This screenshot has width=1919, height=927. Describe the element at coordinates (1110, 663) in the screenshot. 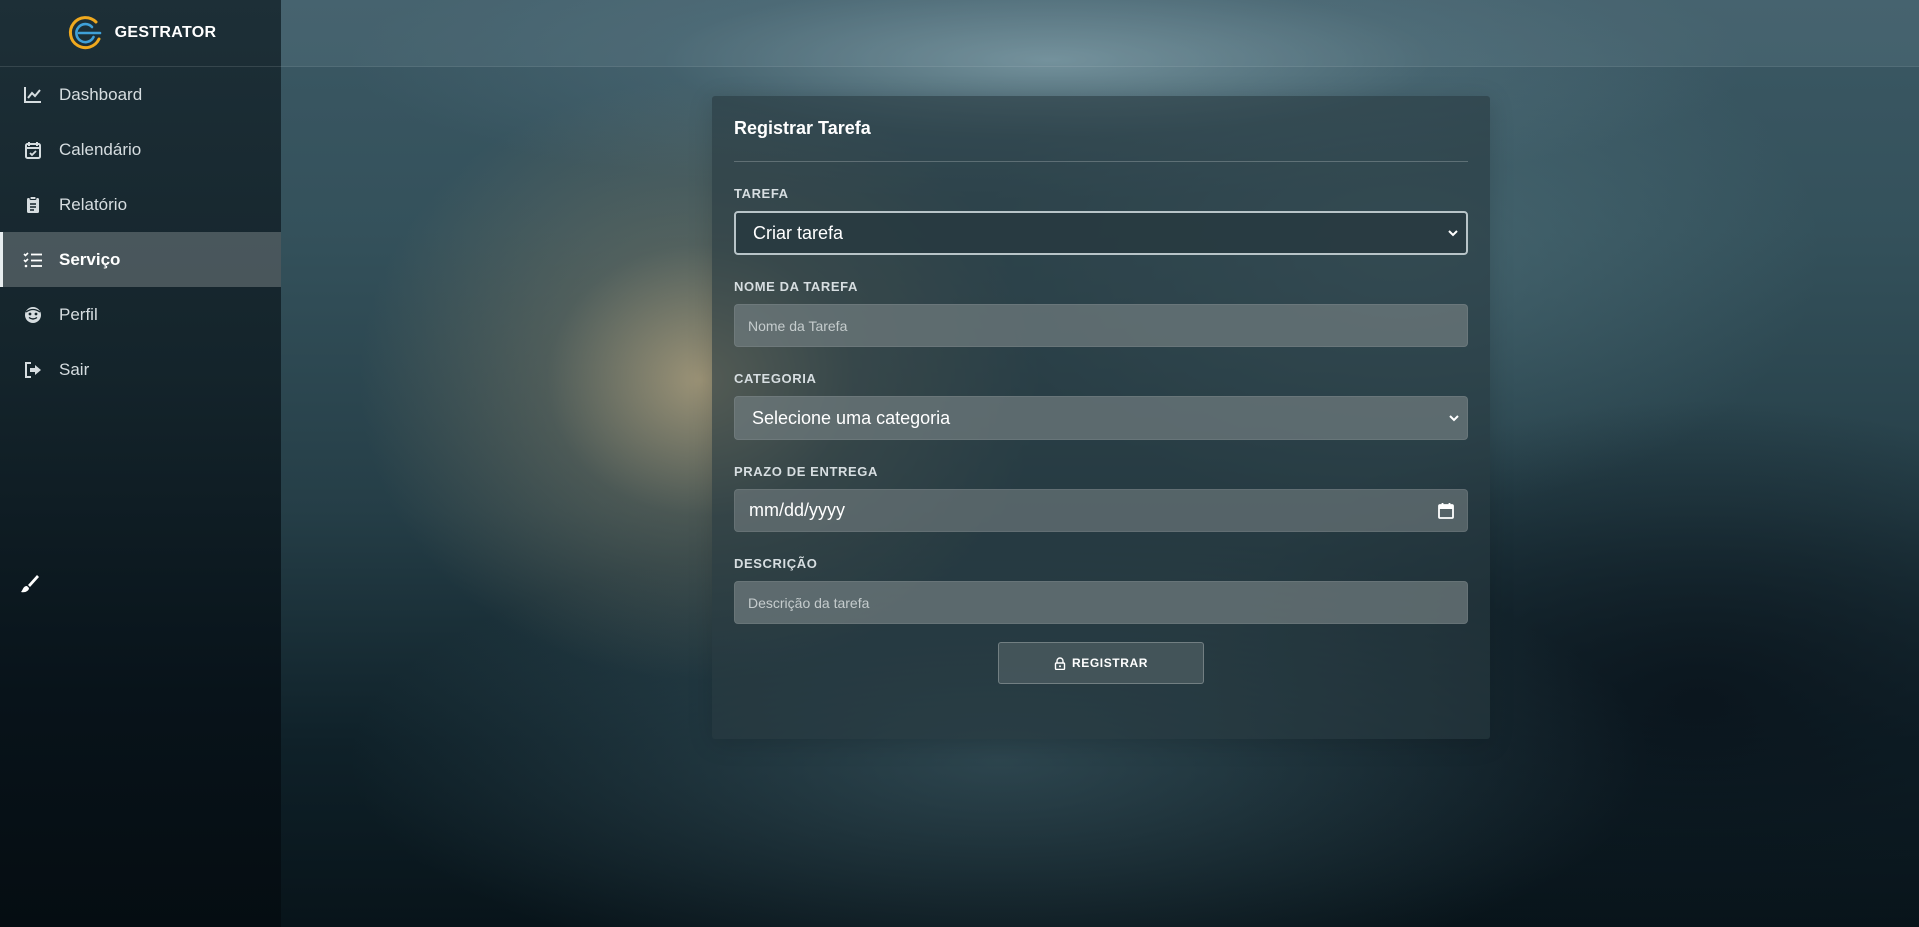

I see `registrar-label: REGISTRAR` at that location.